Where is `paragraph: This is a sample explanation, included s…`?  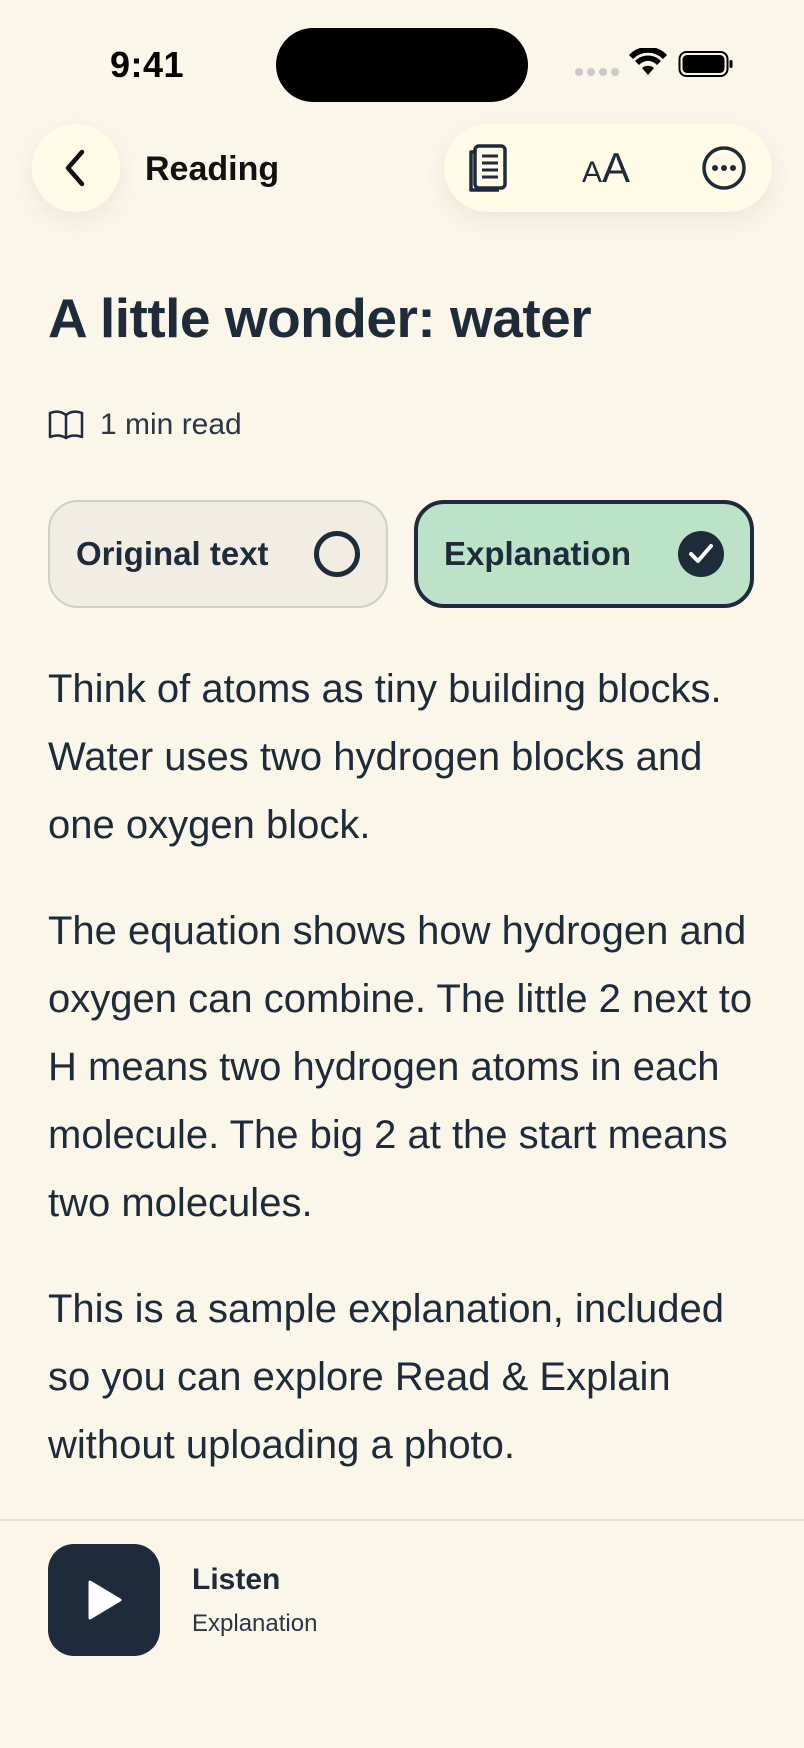 paragraph: This is a sample explanation, included s… is located at coordinates (386, 1377).